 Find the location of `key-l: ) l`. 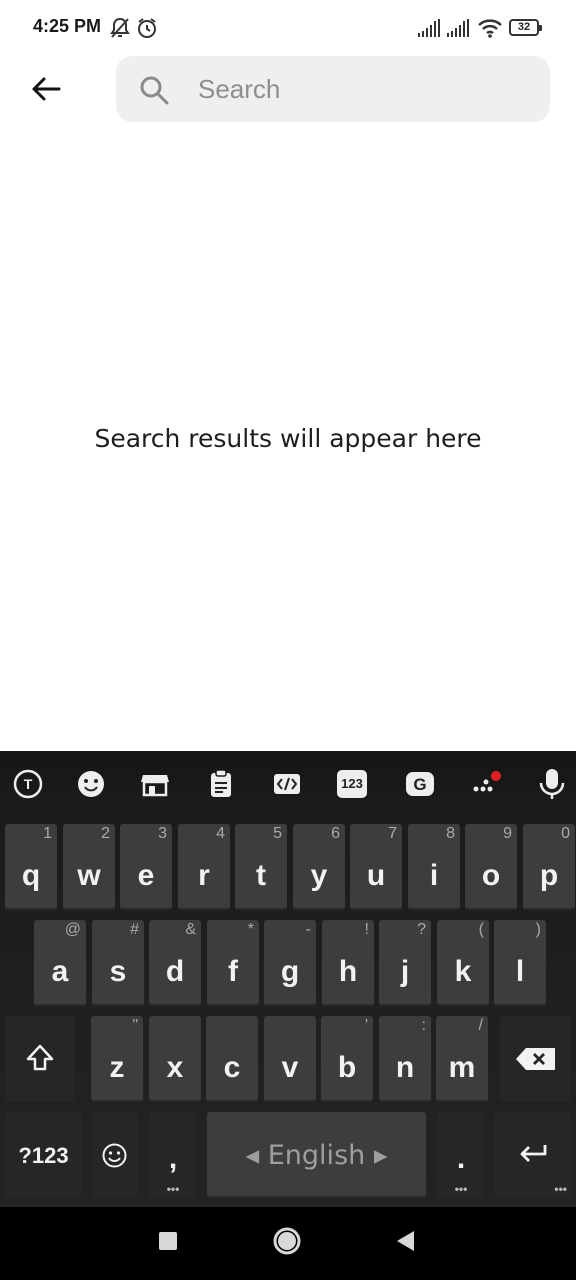

key-l: ) l is located at coordinates (520, 963).